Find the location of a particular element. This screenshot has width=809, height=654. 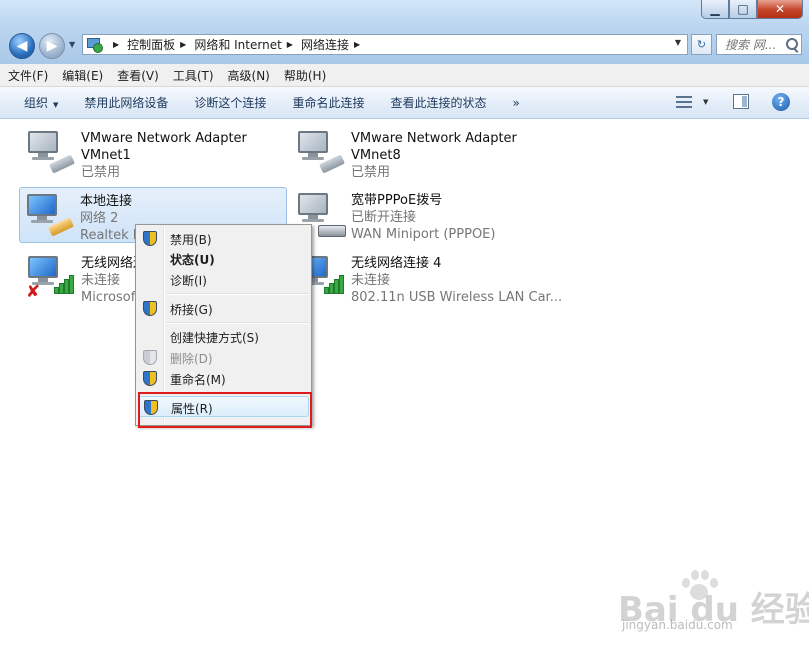

maximize-button: □ is located at coordinates (743, 9).